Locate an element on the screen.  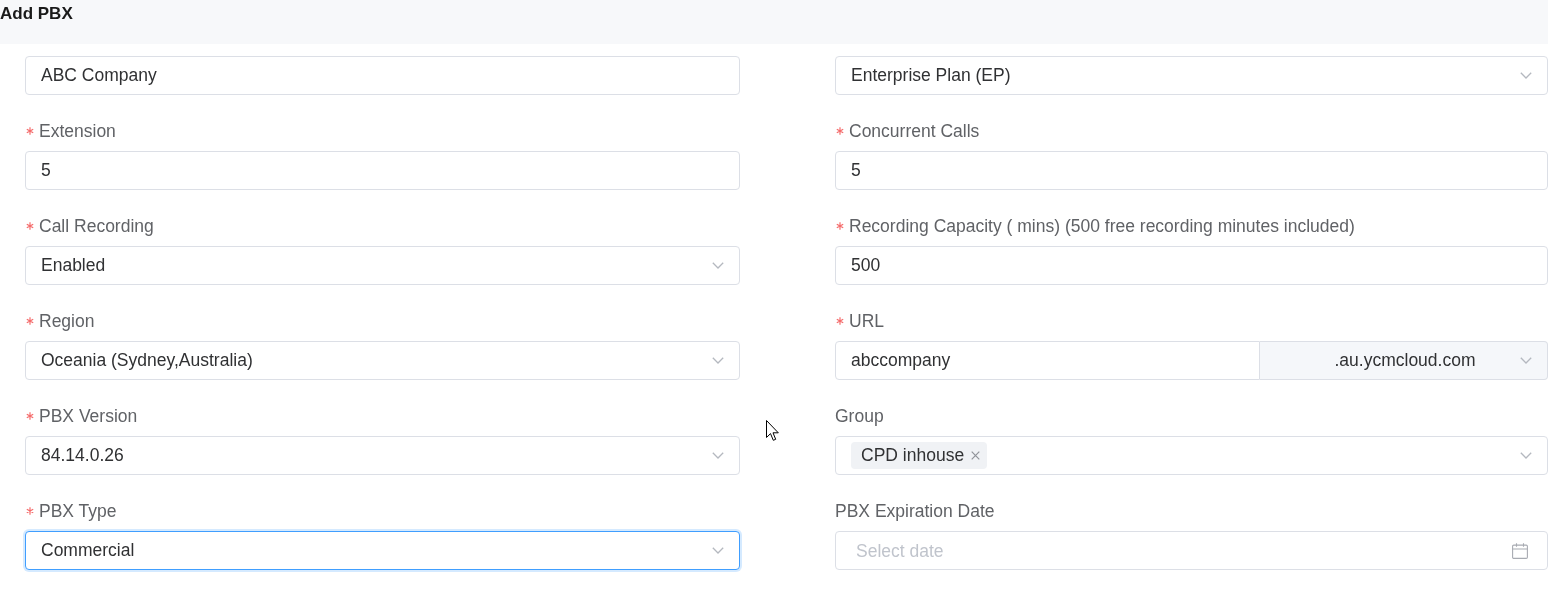
mouse-pointer-icon is located at coordinates (772, 430).